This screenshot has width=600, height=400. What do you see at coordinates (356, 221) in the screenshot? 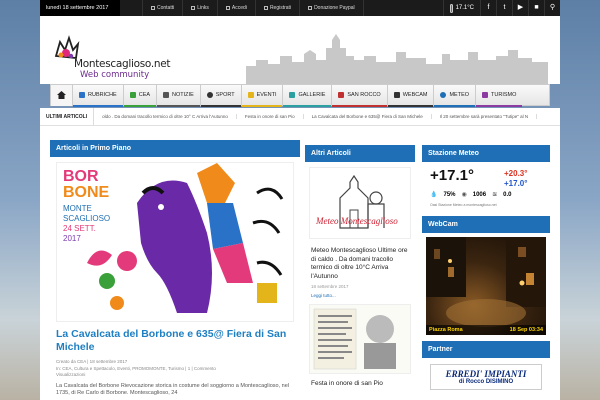
I see `svg-text: Meteo Montescaglioso` at bounding box center [356, 221].